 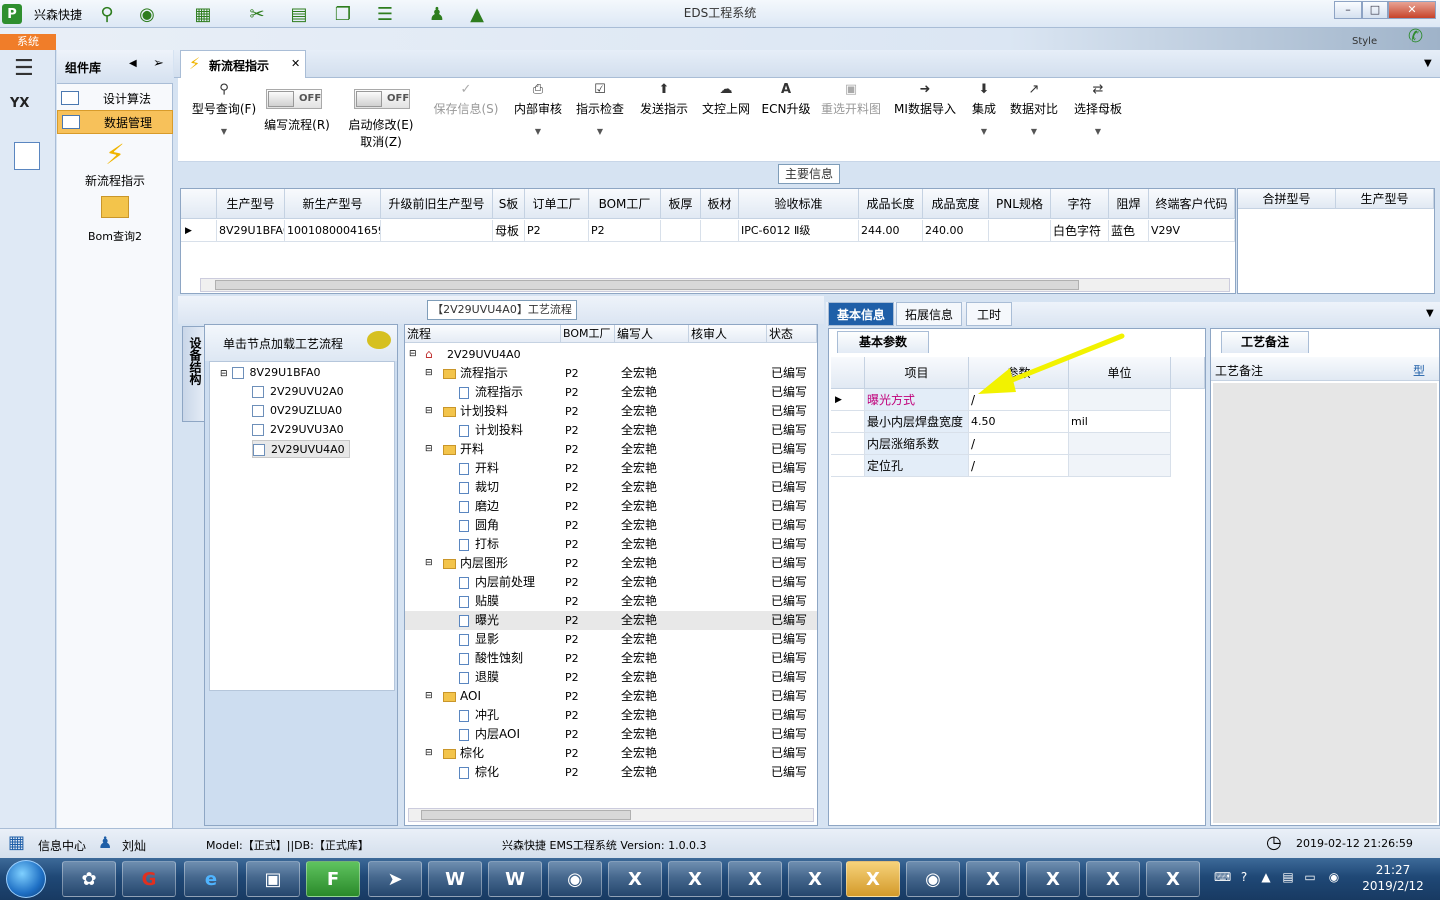 What do you see at coordinates (792, 334) in the screenshot?
I see `column-header: 状态` at bounding box center [792, 334].